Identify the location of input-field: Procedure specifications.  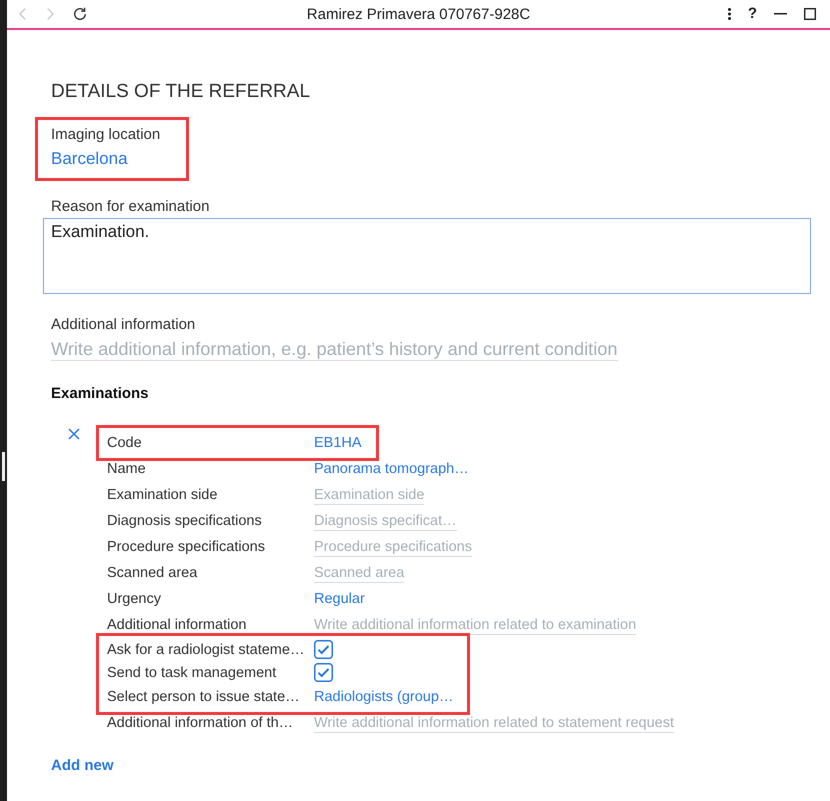
(393, 547).